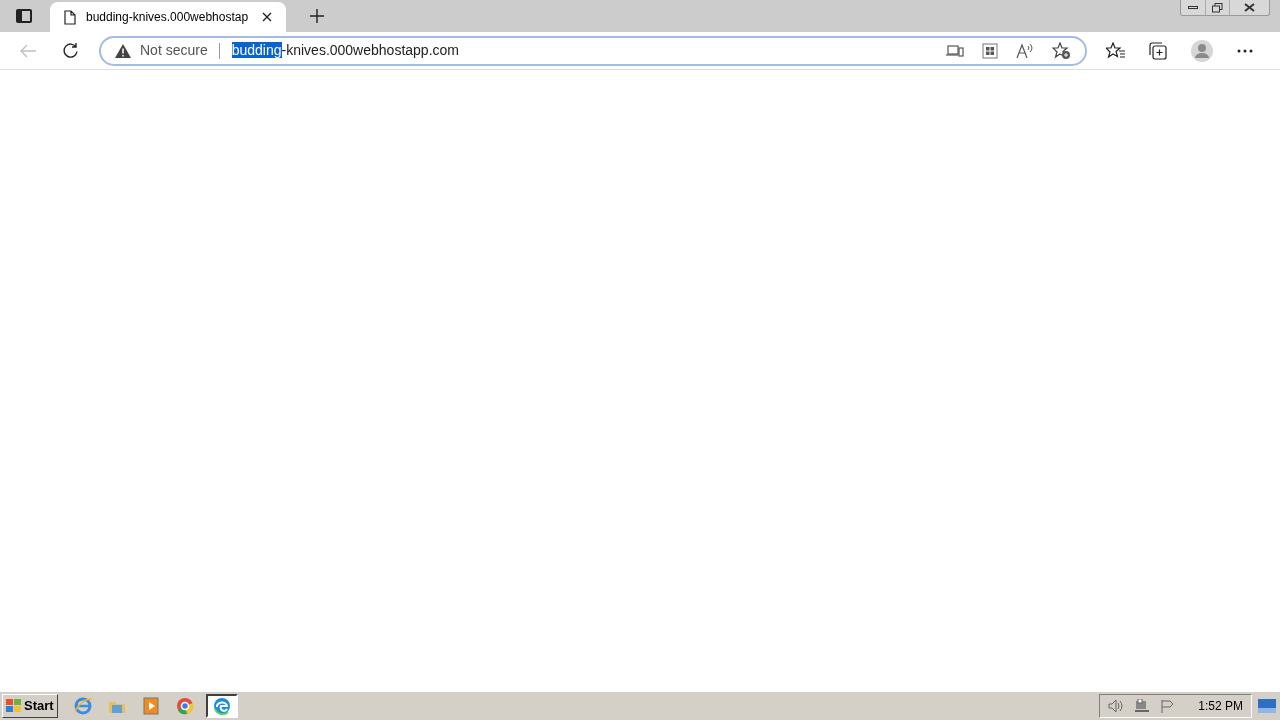 This screenshot has height=720, width=1280. What do you see at coordinates (70, 50) in the screenshot?
I see `refresh-icon` at bounding box center [70, 50].